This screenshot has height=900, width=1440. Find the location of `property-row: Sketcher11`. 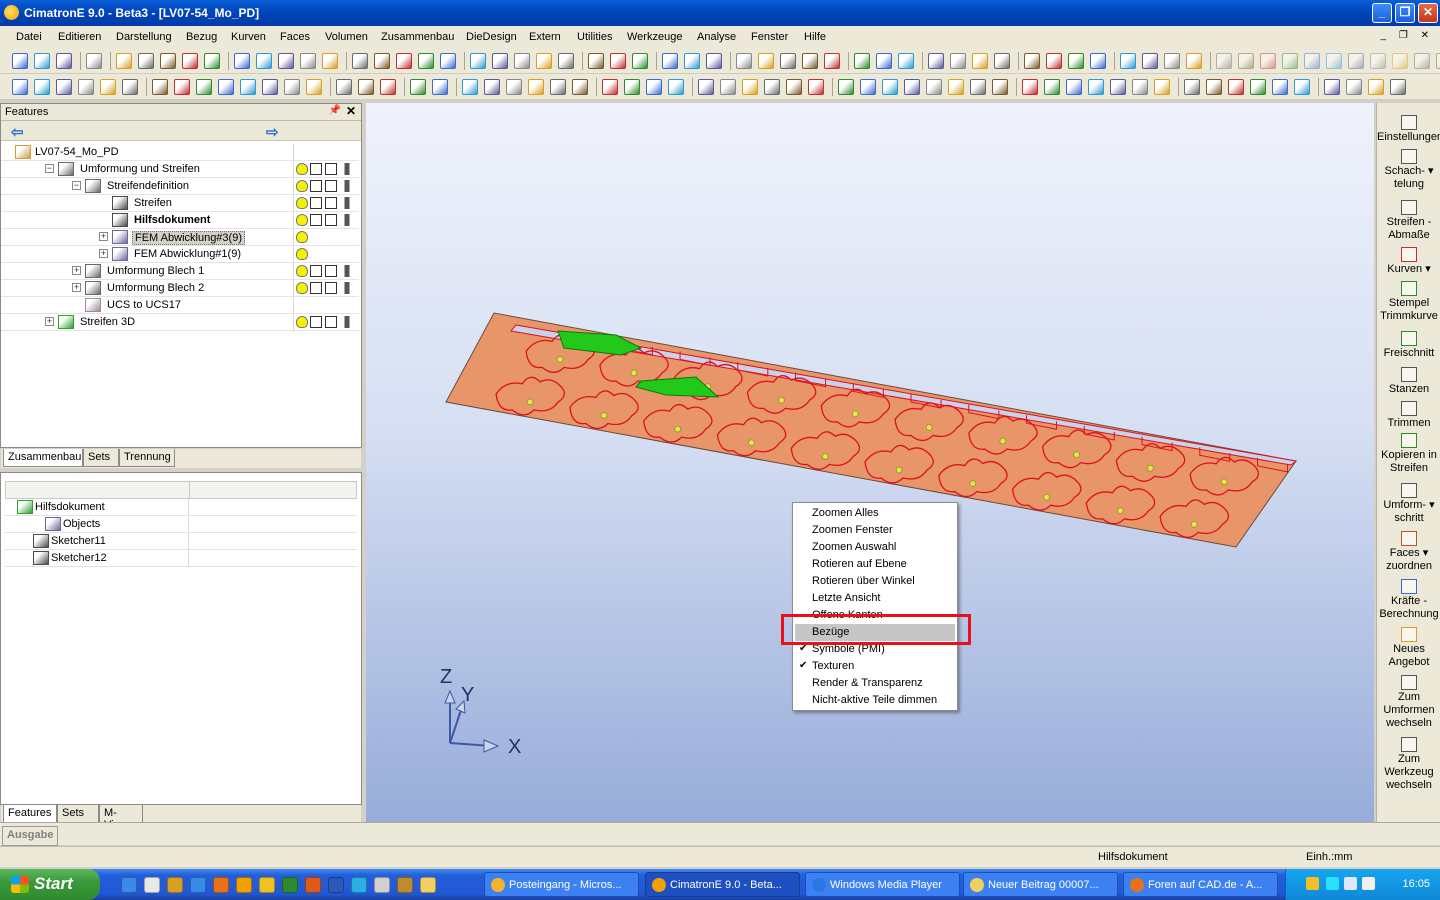

property-row: Sketcher11 is located at coordinates (181, 541).